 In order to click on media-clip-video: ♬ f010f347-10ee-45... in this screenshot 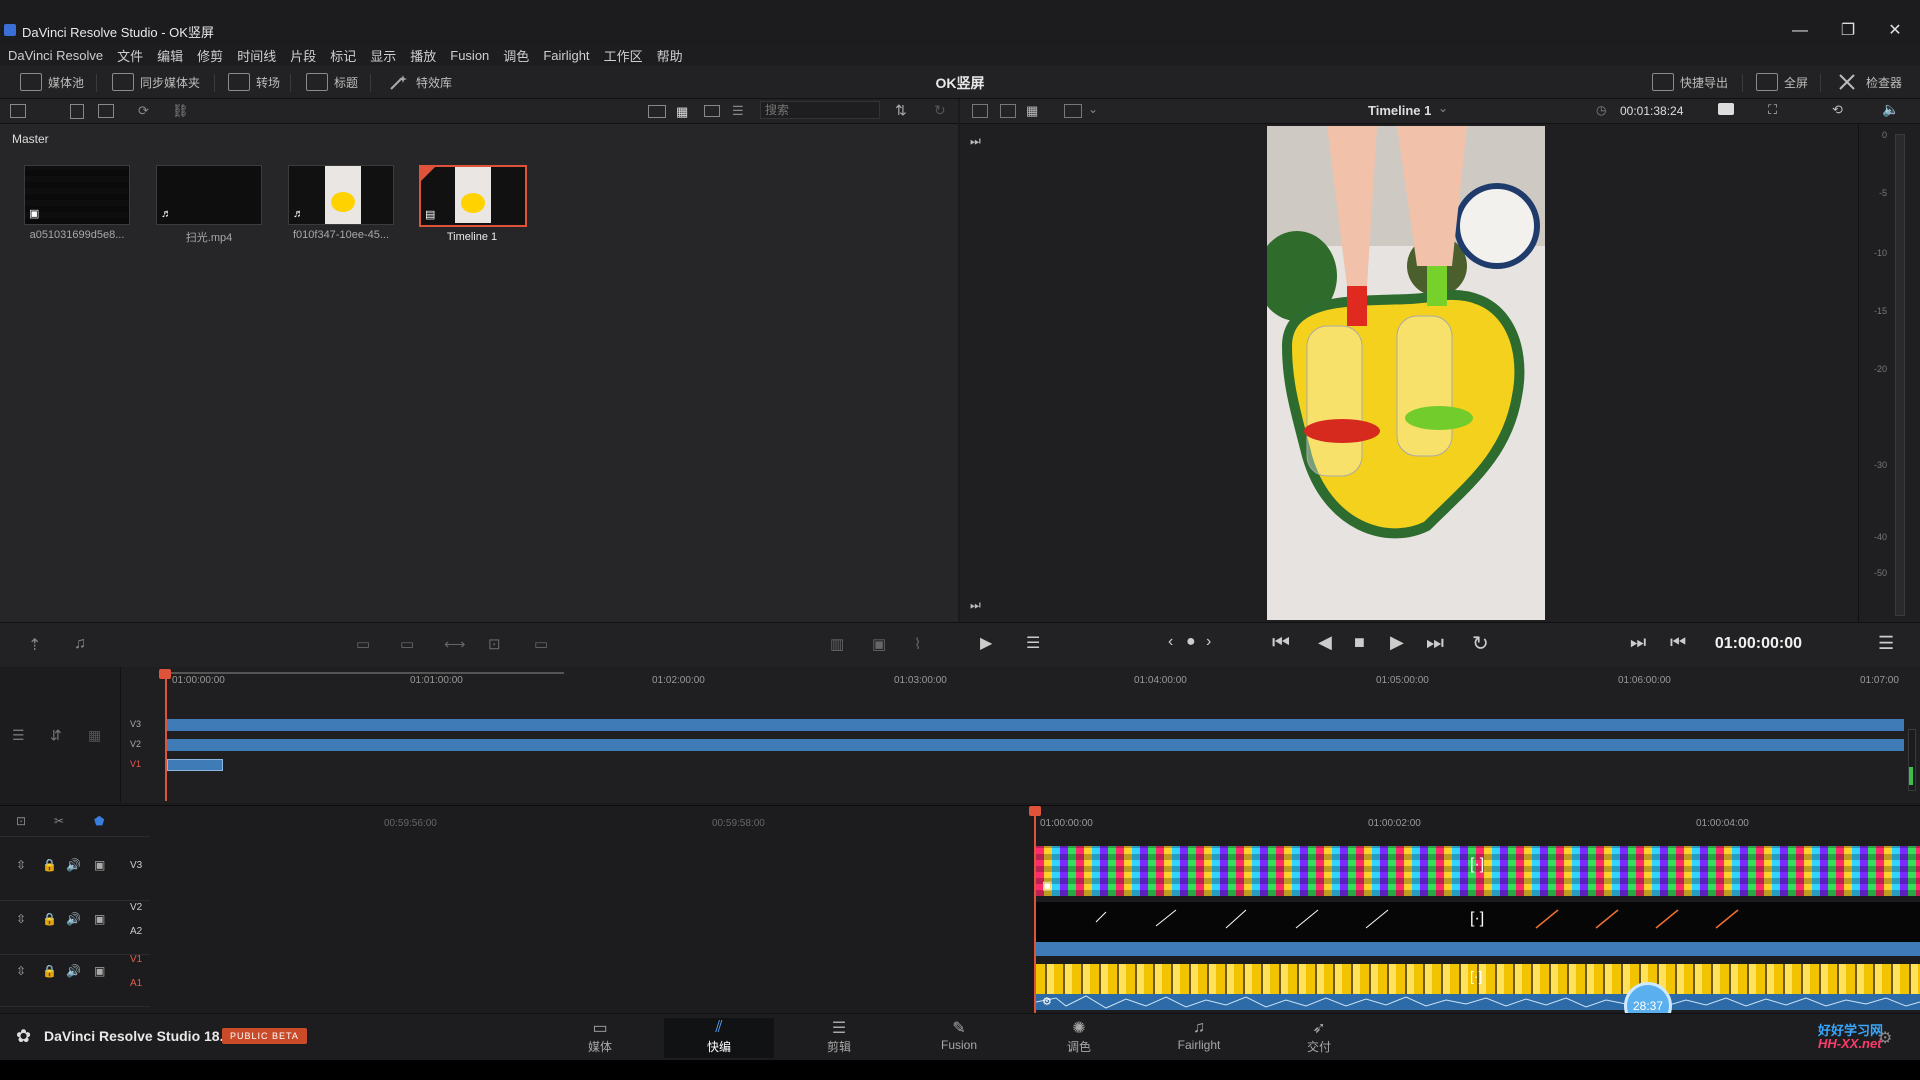, I will do `click(341, 203)`.